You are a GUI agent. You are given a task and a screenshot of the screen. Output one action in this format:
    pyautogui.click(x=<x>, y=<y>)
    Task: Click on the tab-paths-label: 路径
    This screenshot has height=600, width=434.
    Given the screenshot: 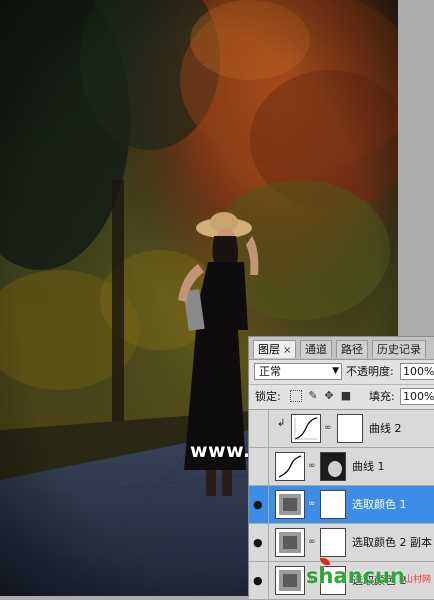 What is the action you would take?
    pyautogui.click(x=352, y=349)
    